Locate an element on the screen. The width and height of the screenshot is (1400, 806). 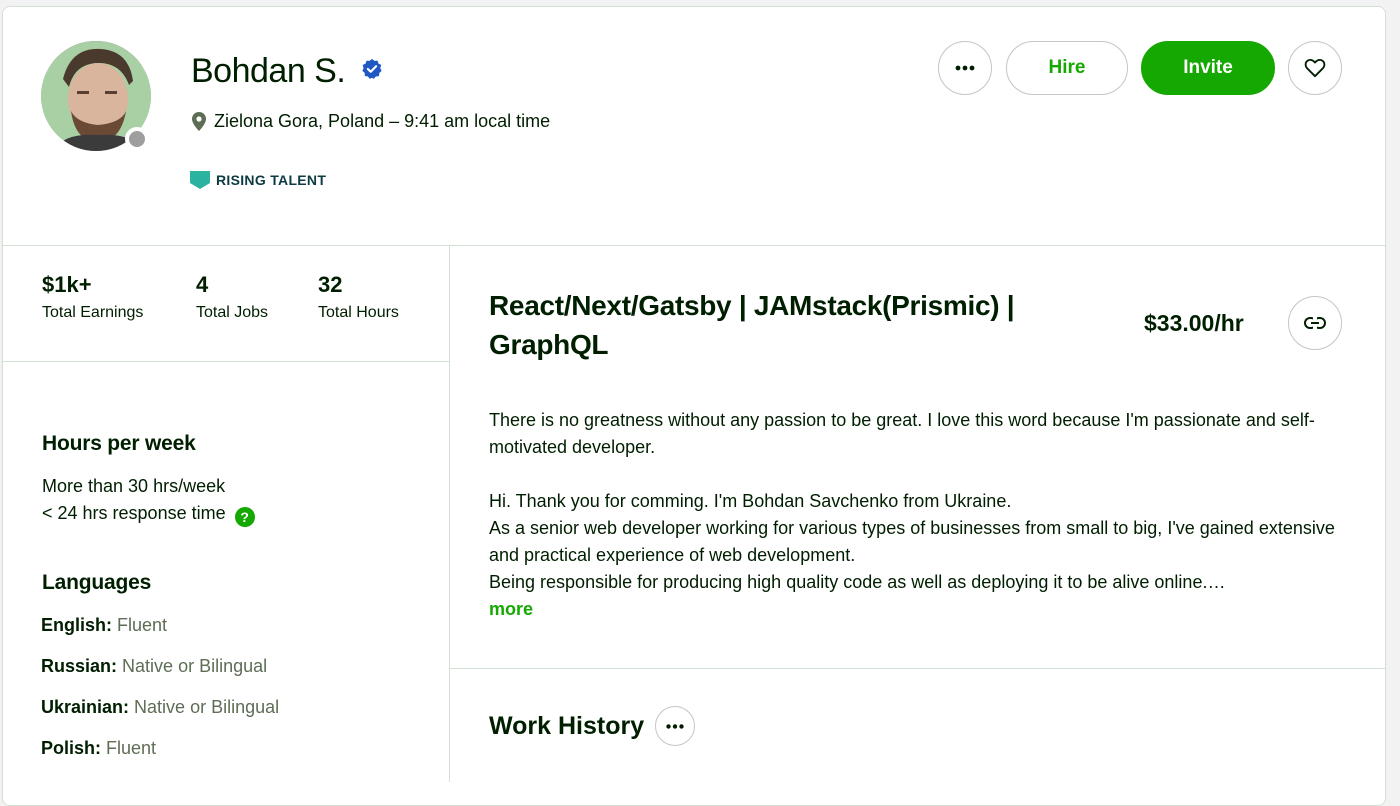
work-history-options-button is located at coordinates (675, 726).